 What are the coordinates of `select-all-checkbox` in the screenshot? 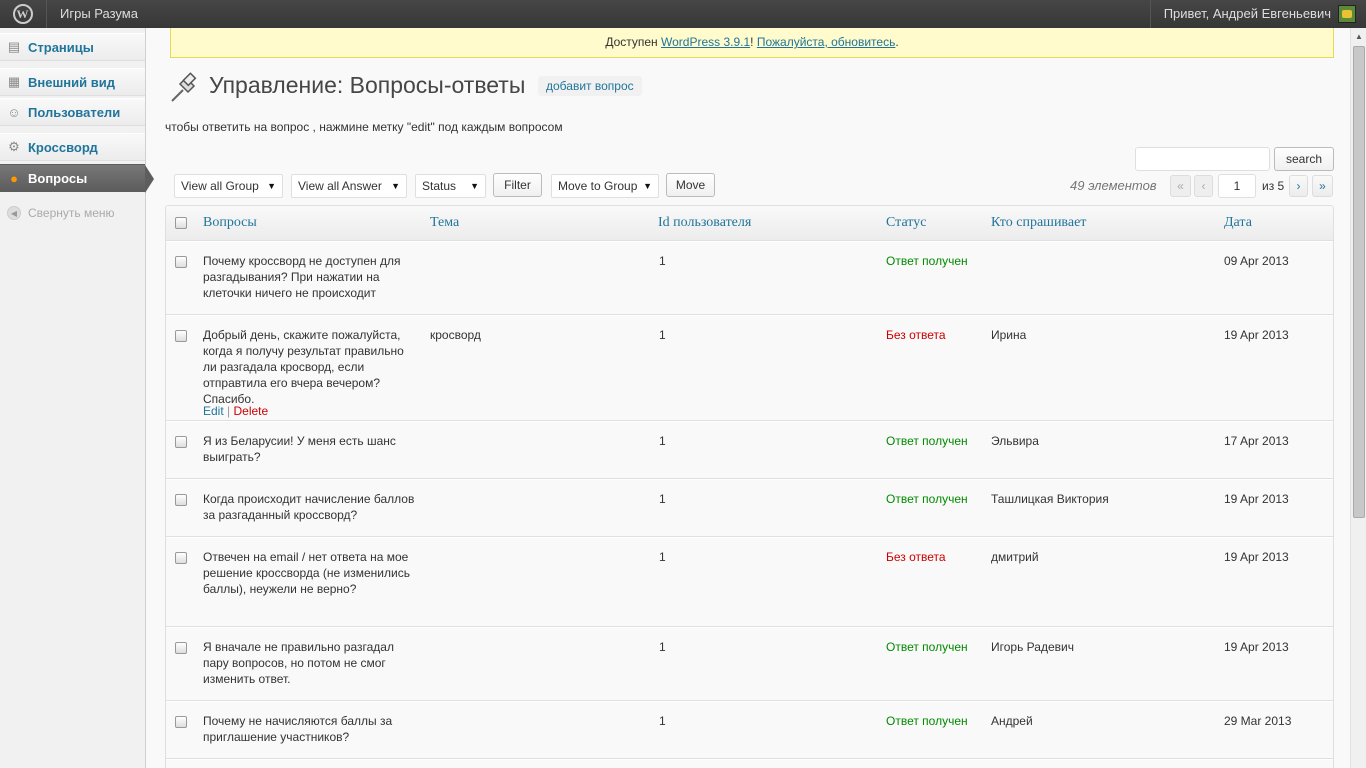 It's located at (181, 223).